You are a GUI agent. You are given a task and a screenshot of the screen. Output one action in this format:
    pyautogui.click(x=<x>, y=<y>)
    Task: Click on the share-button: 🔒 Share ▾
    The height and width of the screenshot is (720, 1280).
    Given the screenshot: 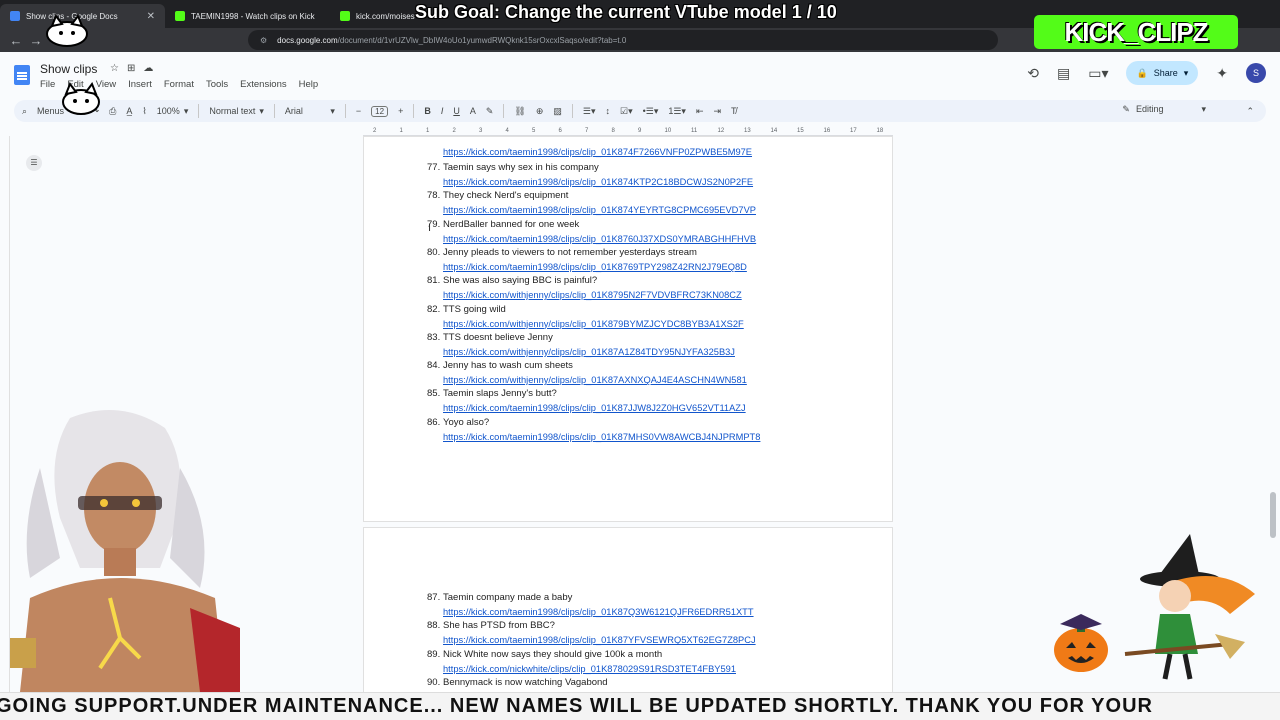 What is the action you would take?
    pyautogui.click(x=1162, y=73)
    